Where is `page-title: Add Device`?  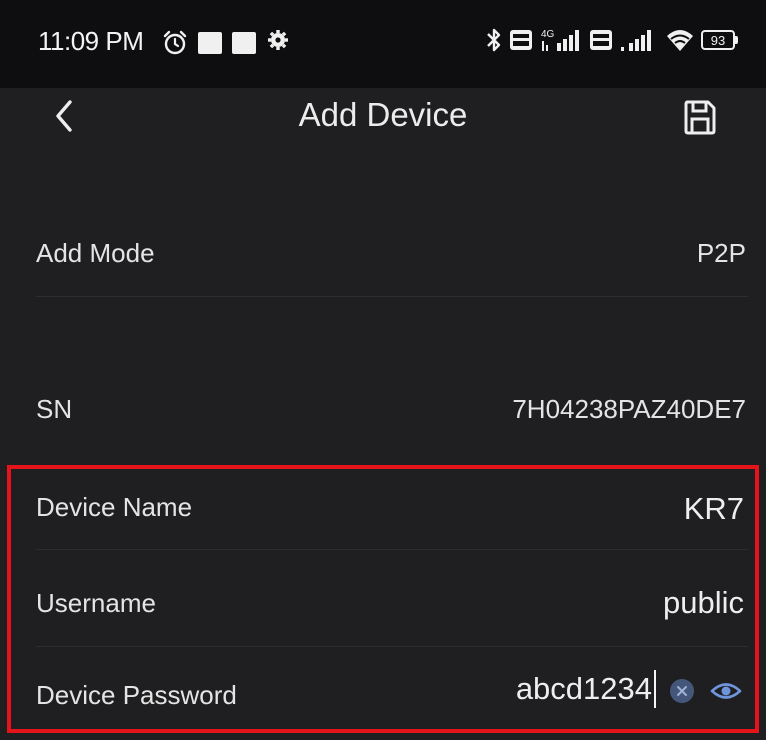
page-title: Add Device is located at coordinates (383, 114).